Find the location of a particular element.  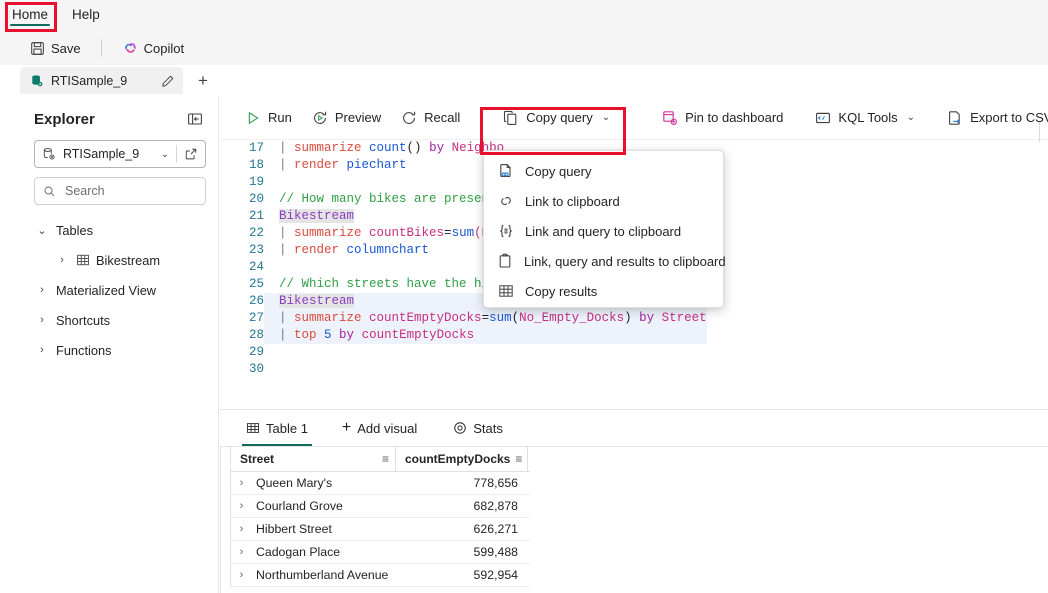

query-tab-rtisample9: RTISample_9 is located at coordinates (101, 80).